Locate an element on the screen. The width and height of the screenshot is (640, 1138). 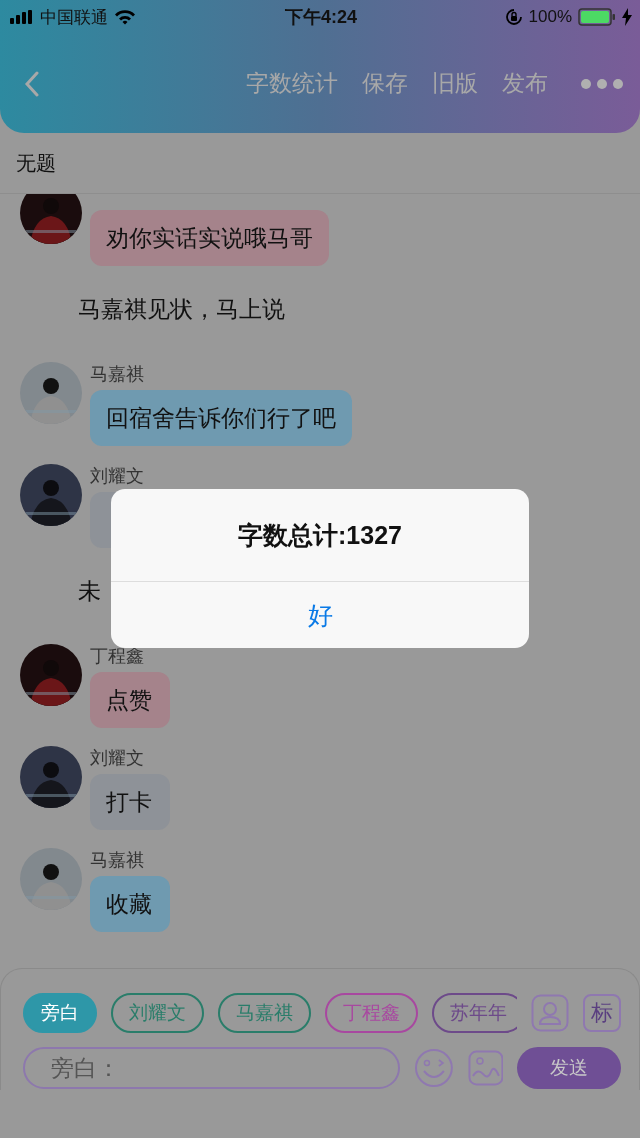
more-icon is located at coordinates (602, 83).